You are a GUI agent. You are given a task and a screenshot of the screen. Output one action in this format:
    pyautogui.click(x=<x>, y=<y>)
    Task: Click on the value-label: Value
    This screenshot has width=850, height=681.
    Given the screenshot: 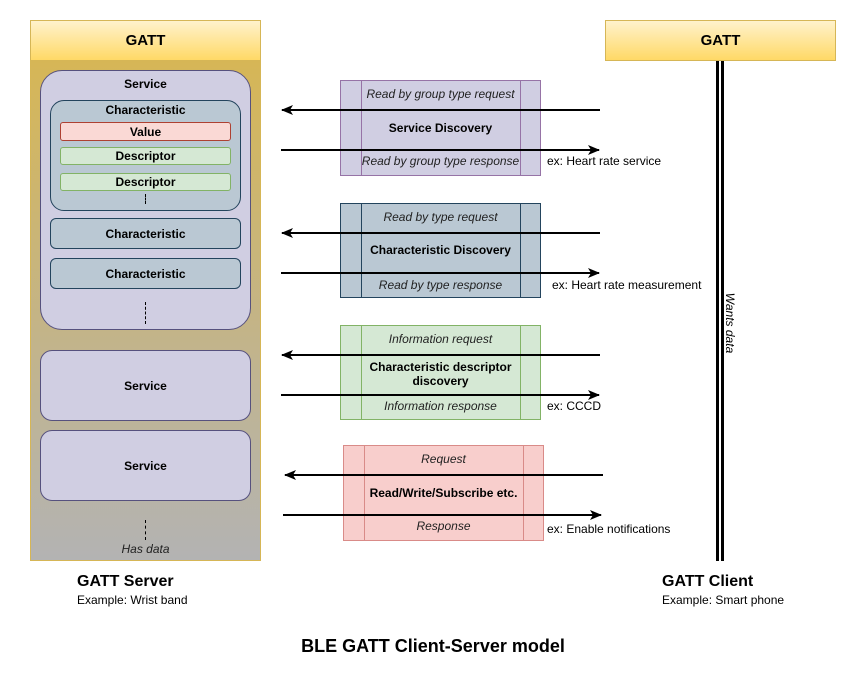 What is the action you would take?
    pyautogui.click(x=145, y=131)
    